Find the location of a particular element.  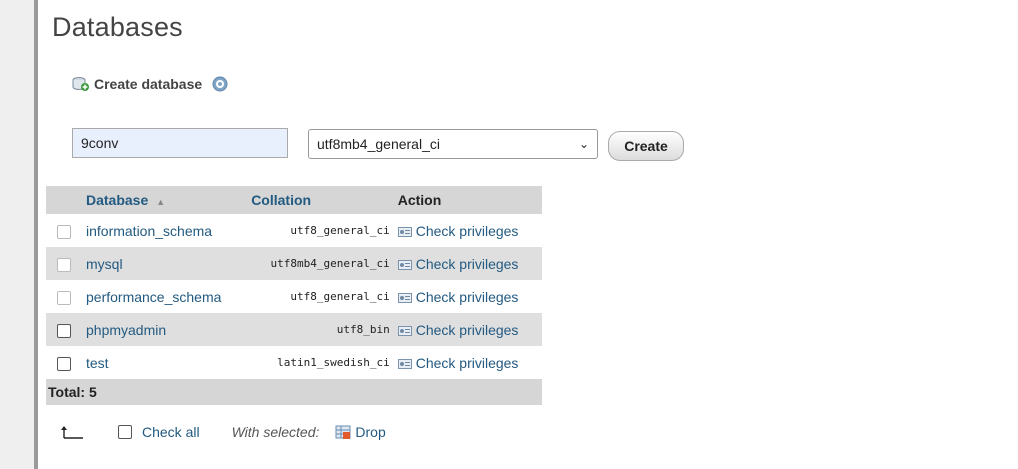

drop-button: Drop is located at coordinates (370, 432).